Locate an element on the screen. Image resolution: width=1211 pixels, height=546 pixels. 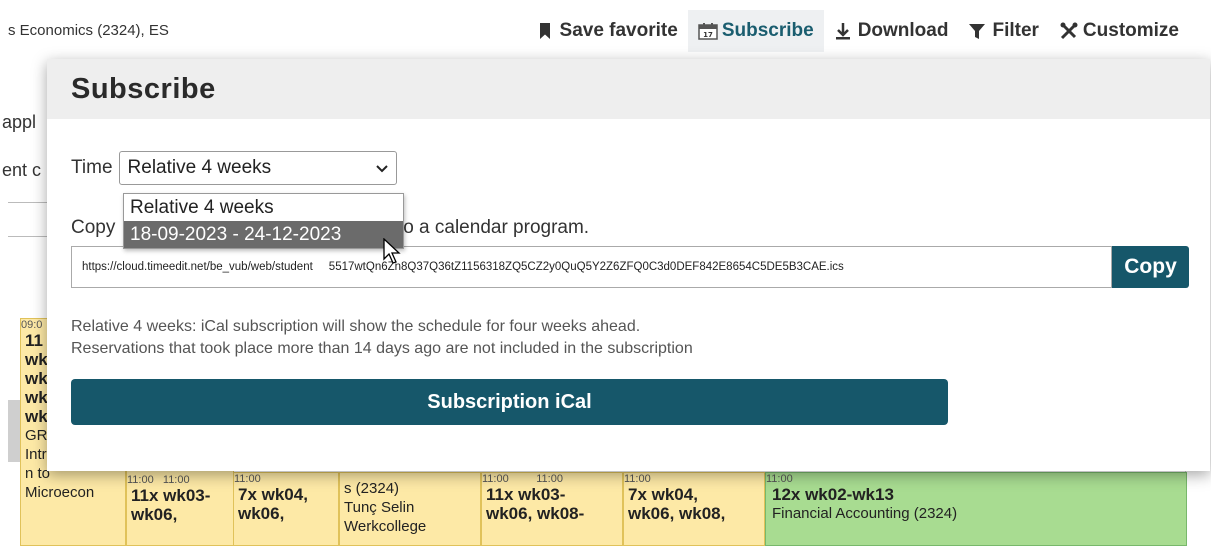
schedule-event: s (2324) Tunç Selin Werkcollege is located at coordinates (410, 509).